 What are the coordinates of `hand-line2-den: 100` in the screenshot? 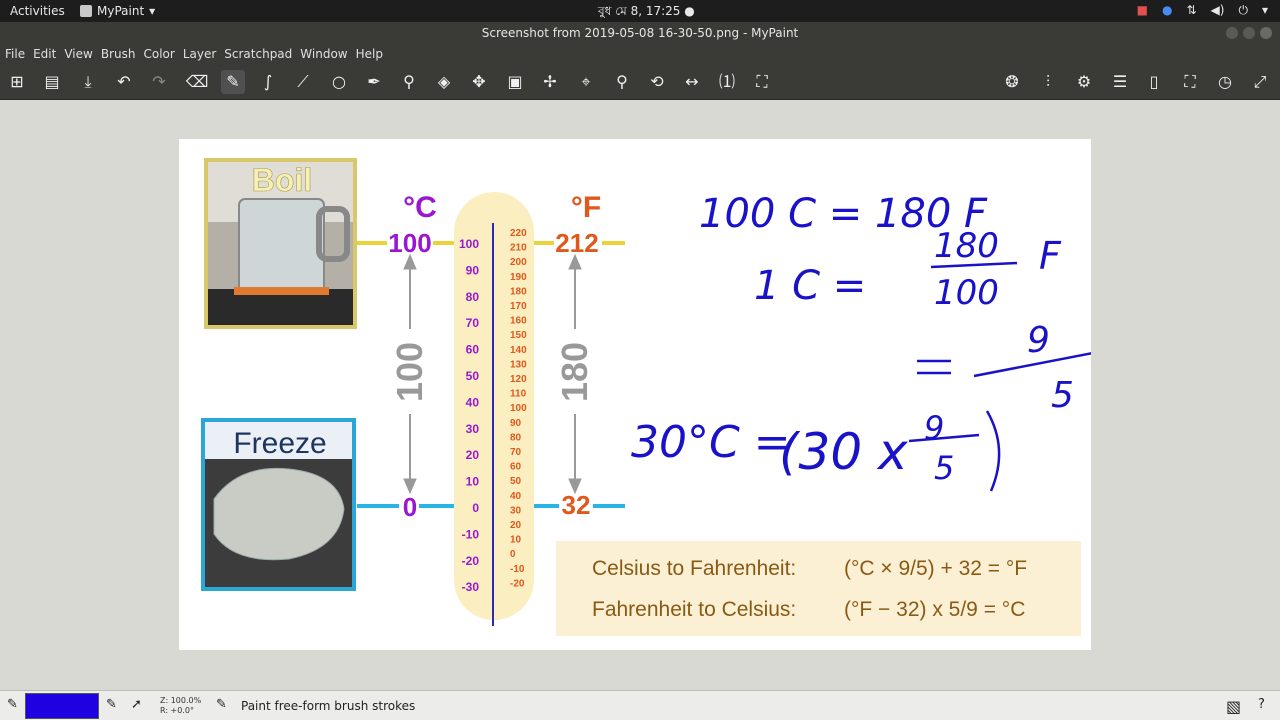 It's located at (966, 293).